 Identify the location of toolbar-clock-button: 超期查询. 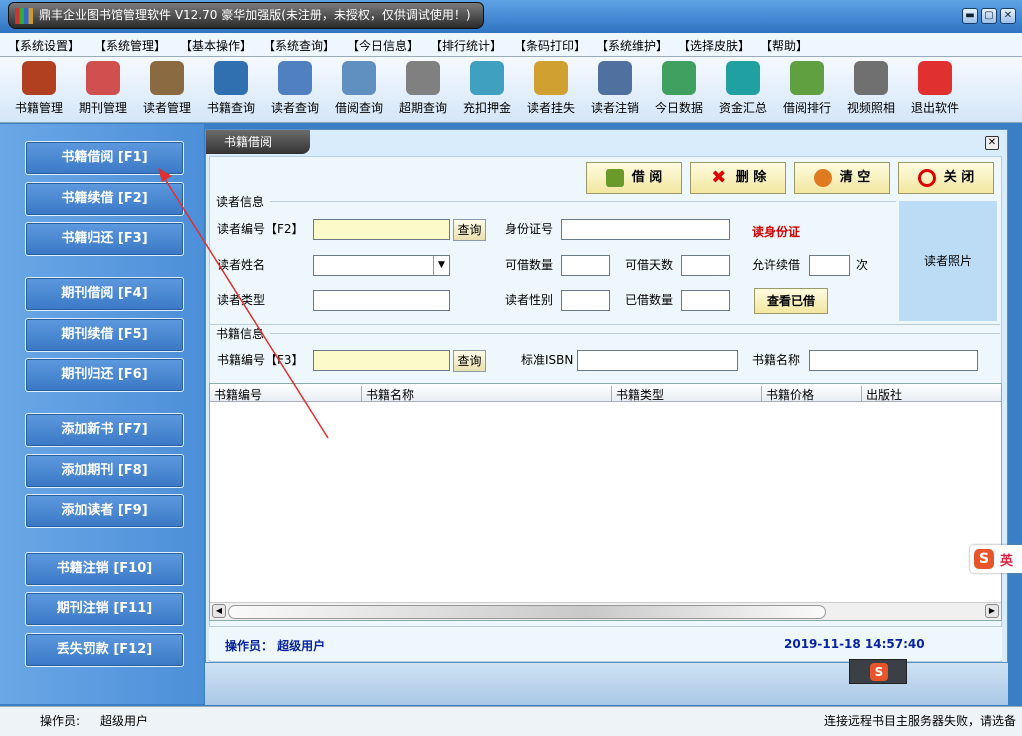
(423, 88).